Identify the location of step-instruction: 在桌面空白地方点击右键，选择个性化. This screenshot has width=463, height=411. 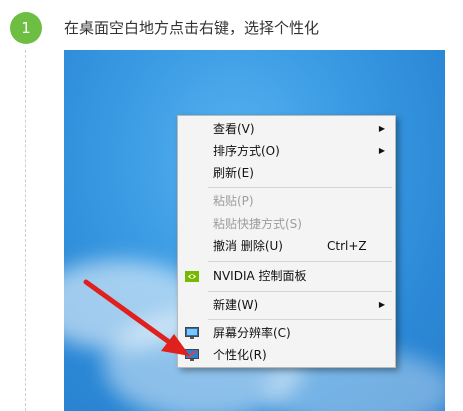
(192, 28).